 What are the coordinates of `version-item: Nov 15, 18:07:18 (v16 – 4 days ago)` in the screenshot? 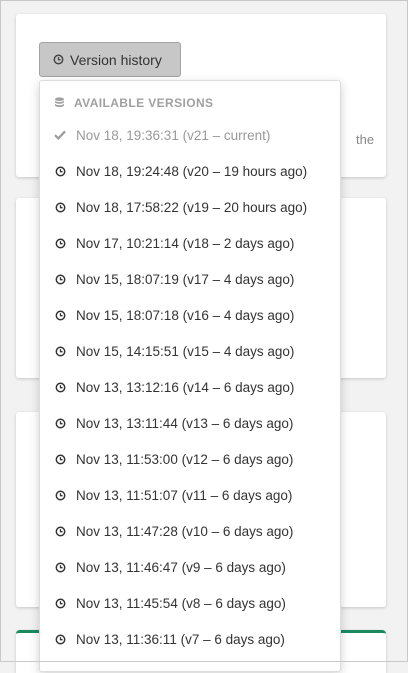 It's located at (190, 315).